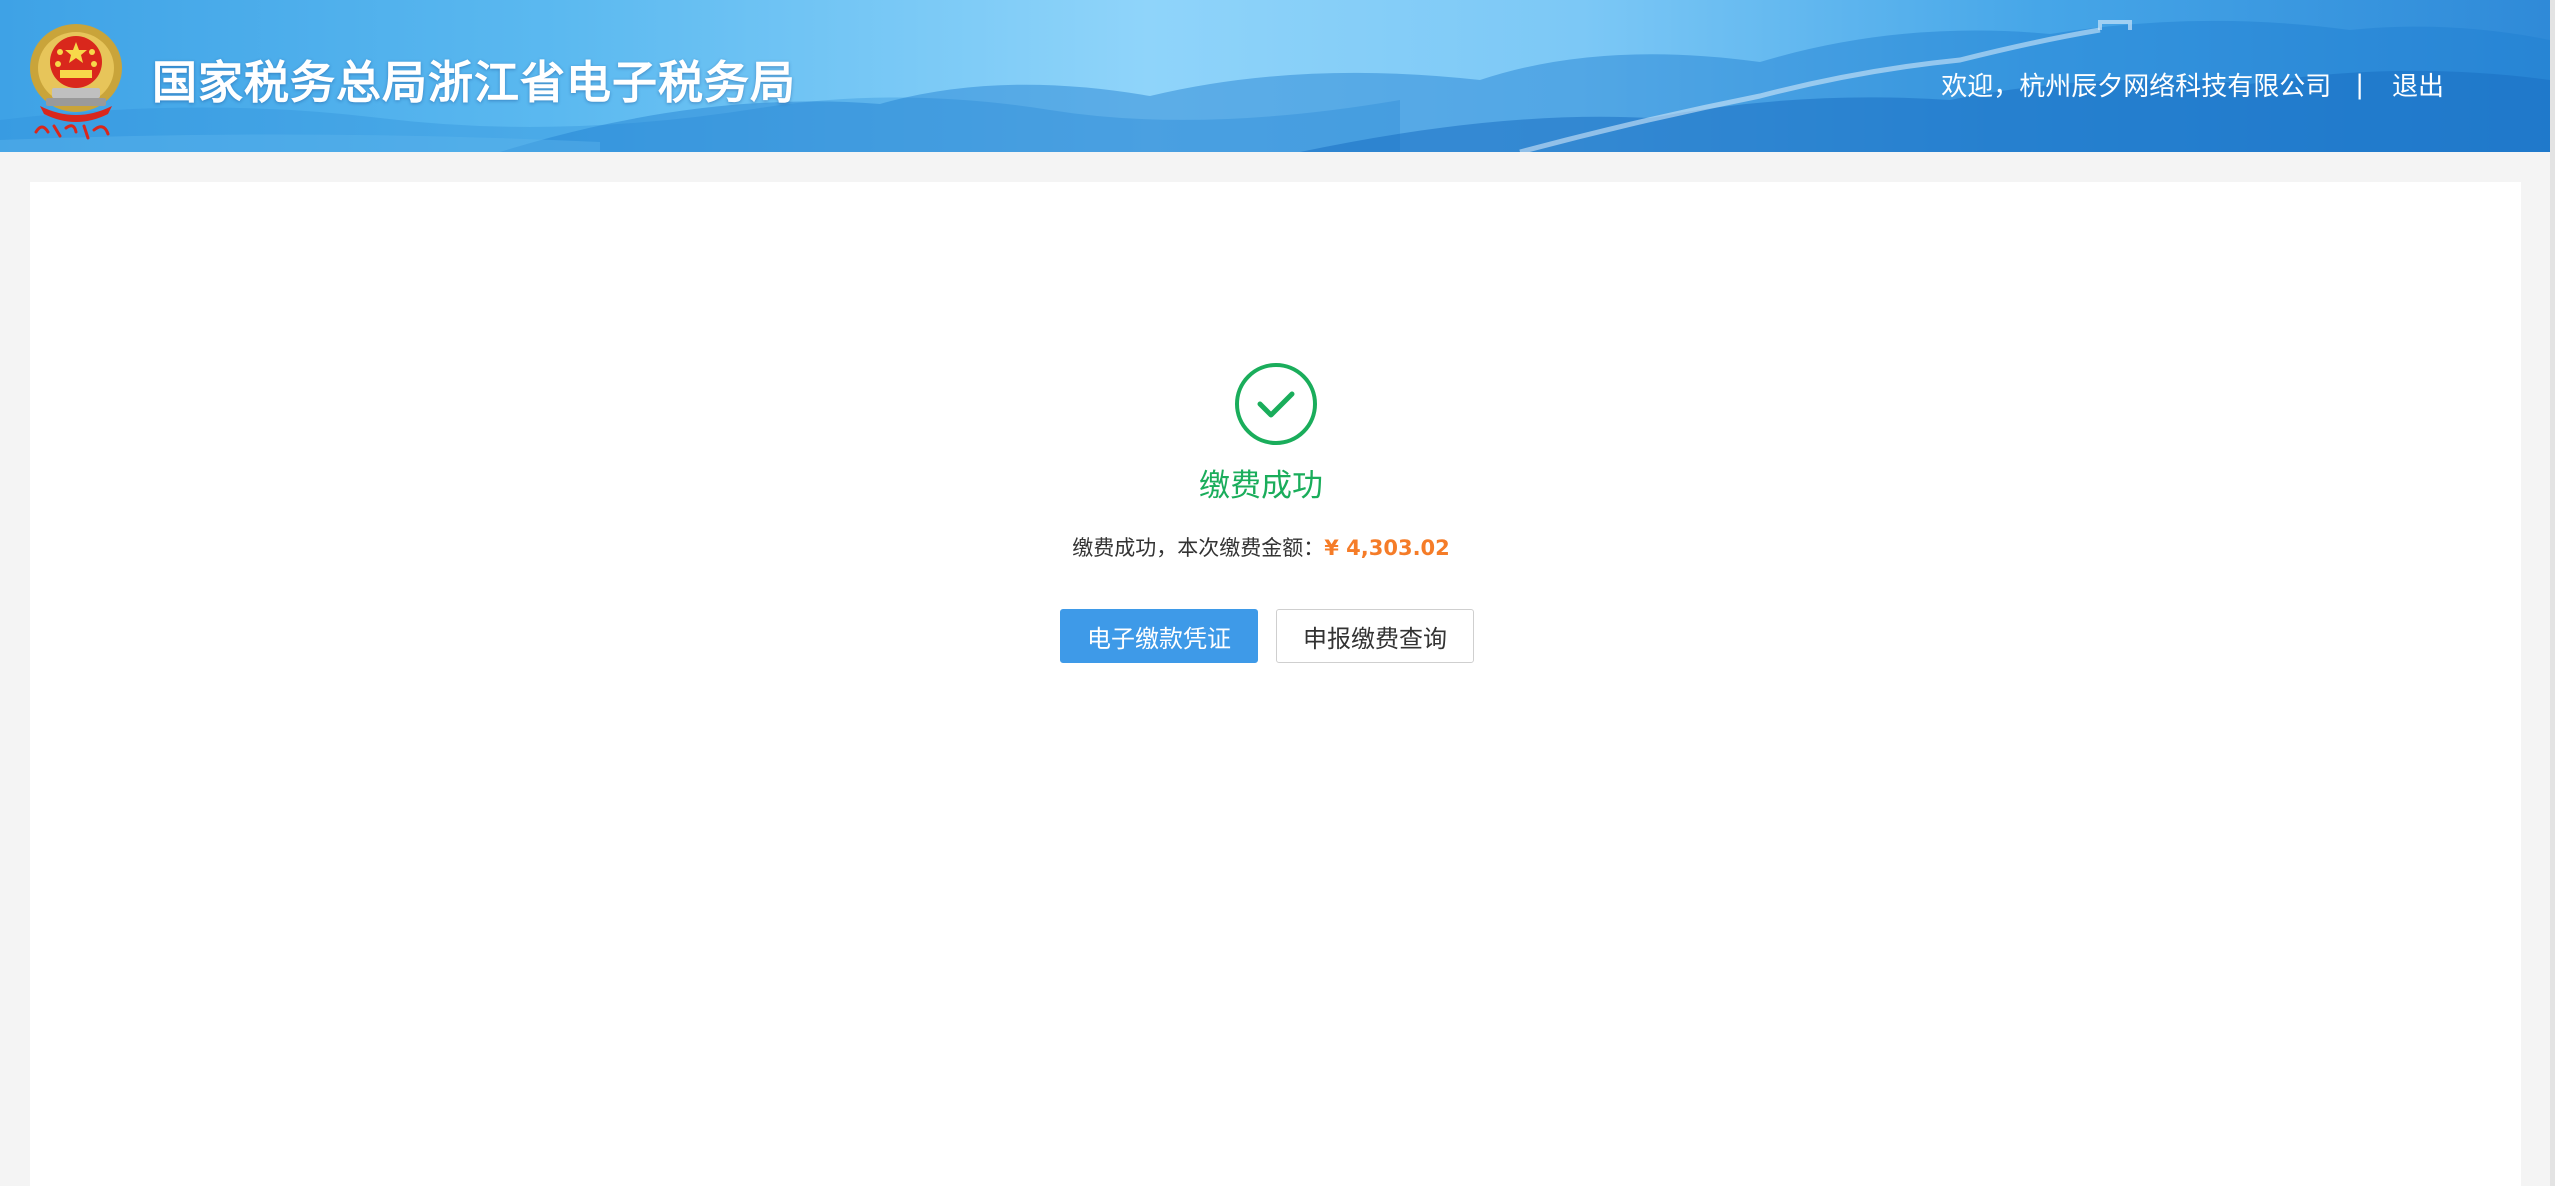 Image resolution: width=2555 pixels, height=1186 pixels. I want to click on payment-amount: ¥ 4,303.02, so click(1387, 548).